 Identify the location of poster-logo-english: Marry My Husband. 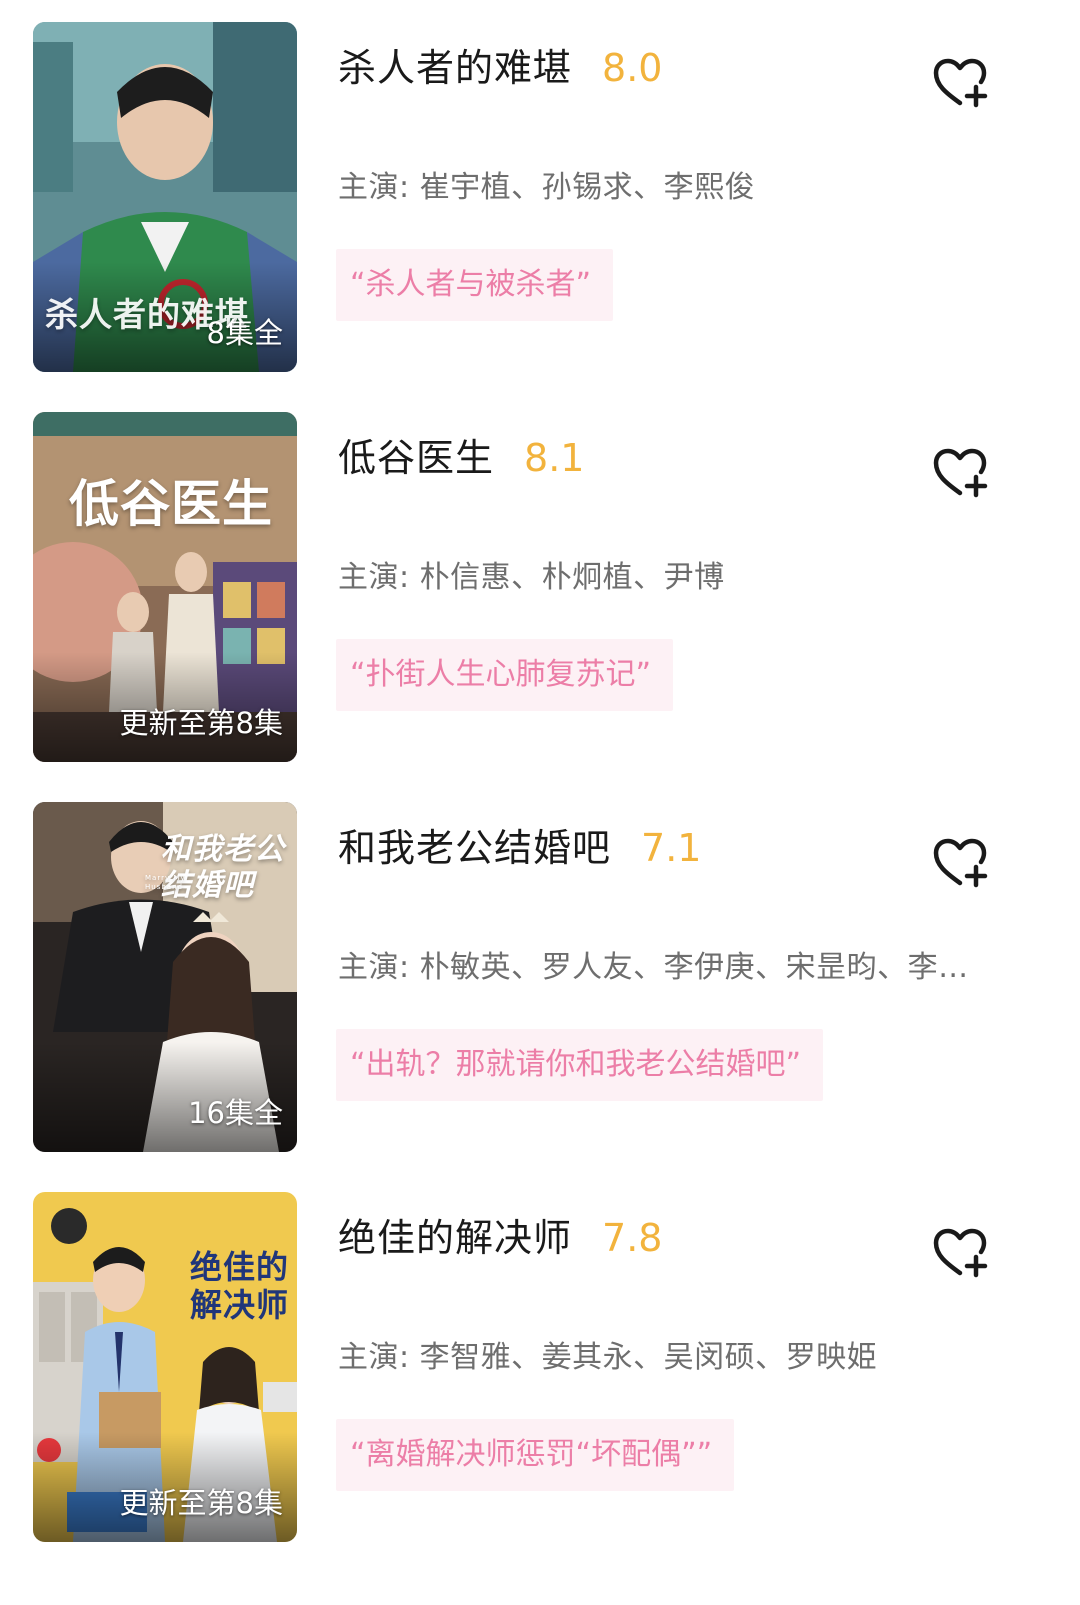
(165, 882).